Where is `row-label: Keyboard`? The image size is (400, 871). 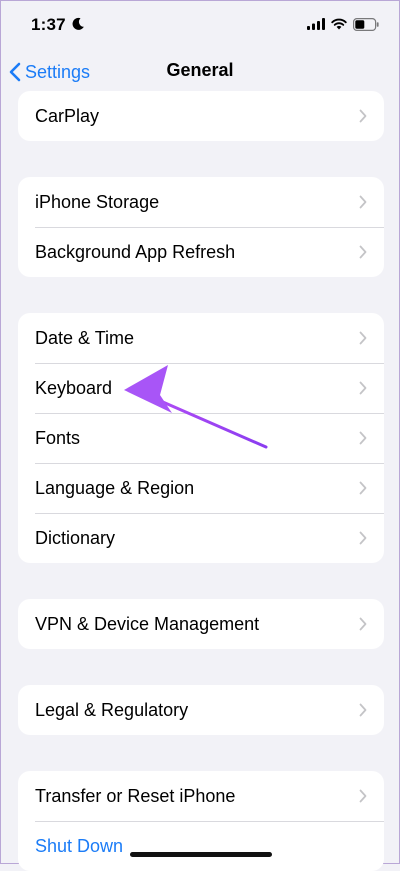
row-label: Keyboard is located at coordinates (74, 387).